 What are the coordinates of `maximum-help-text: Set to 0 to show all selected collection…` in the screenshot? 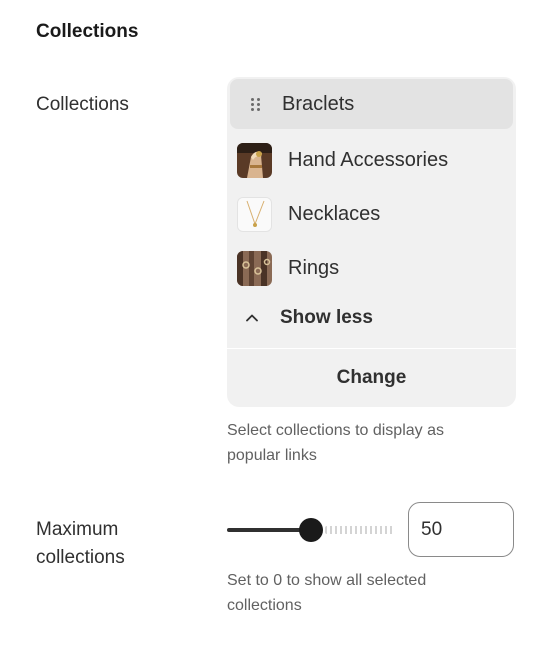 It's located at (377, 593).